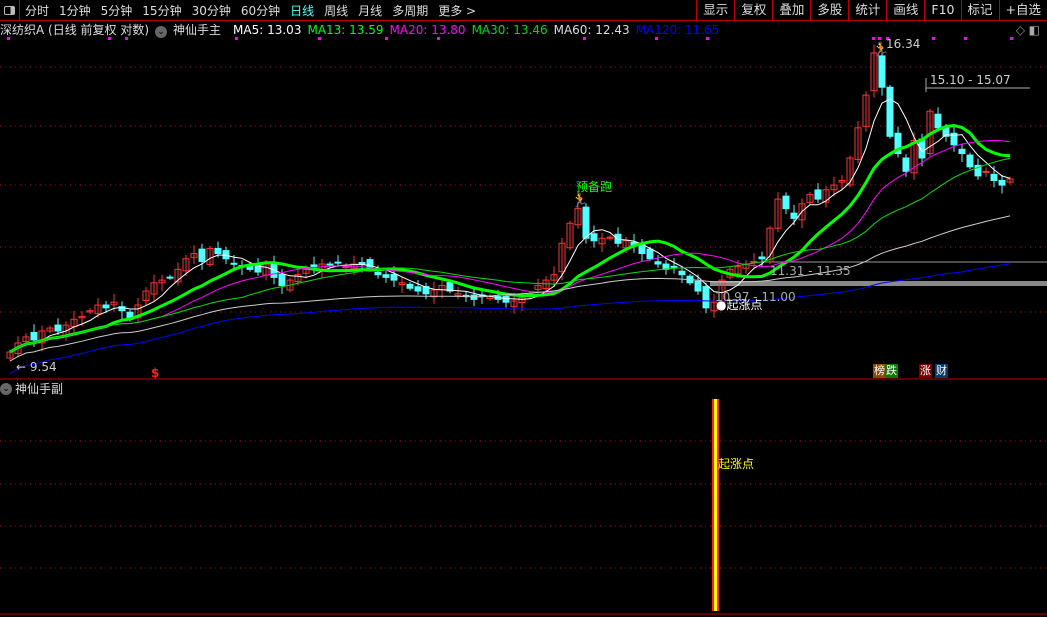 This screenshot has width=1047, height=617. What do you see at coordinates (161, 10) in the screenshot?
I see `period-tab: 15分钟` at bounding box center [161, 10].